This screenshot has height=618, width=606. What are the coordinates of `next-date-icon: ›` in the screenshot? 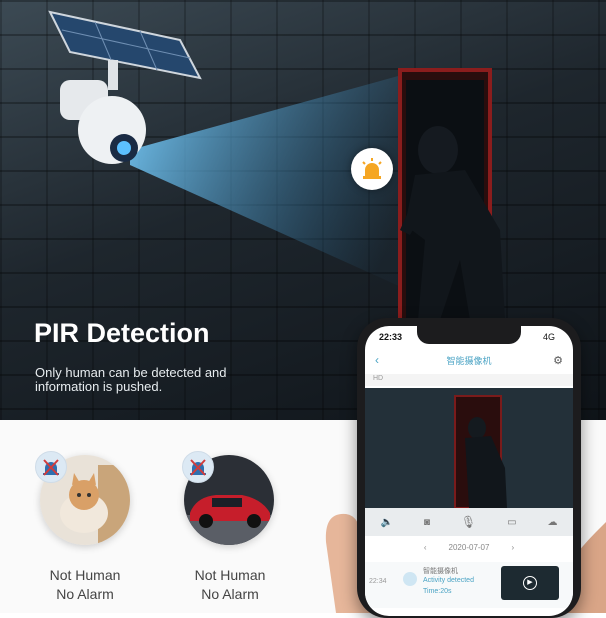 It's located at (512, 547).